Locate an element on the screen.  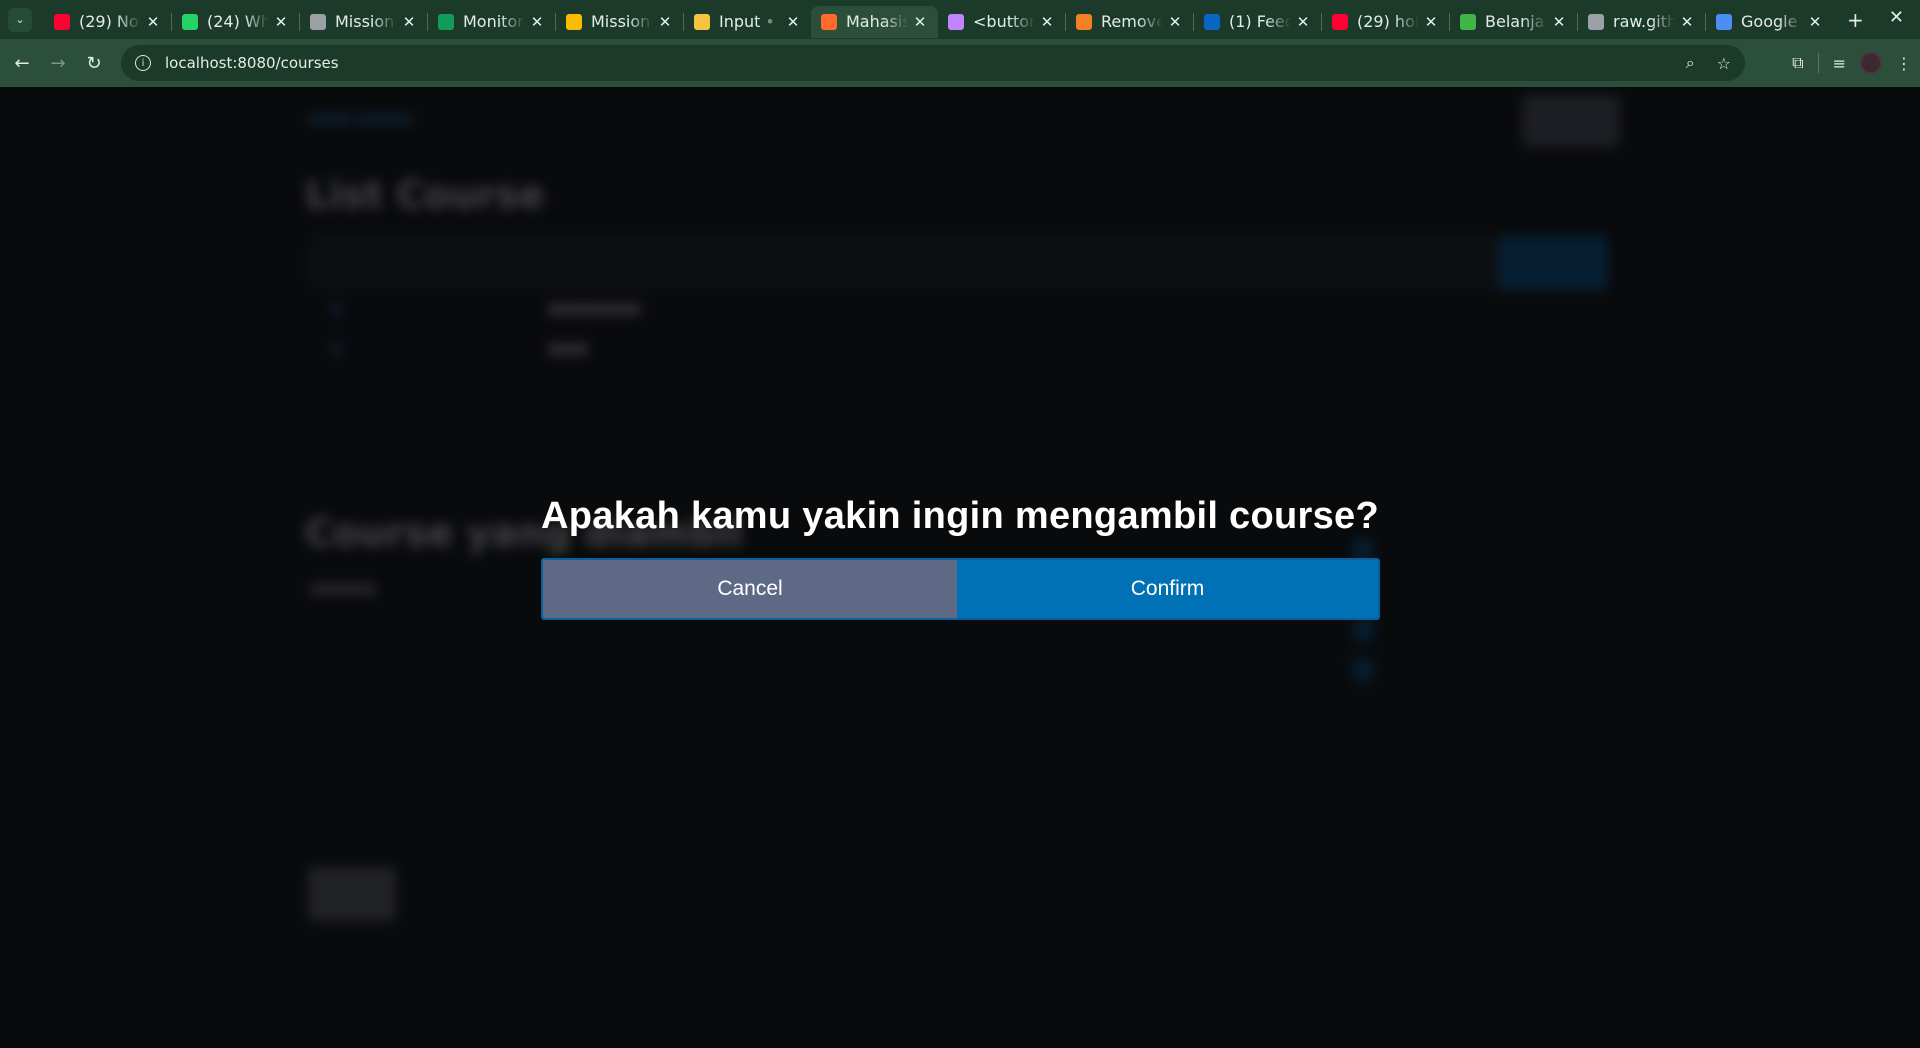
browser-tab: <button ✕ is located at coordinates (1001, 22).